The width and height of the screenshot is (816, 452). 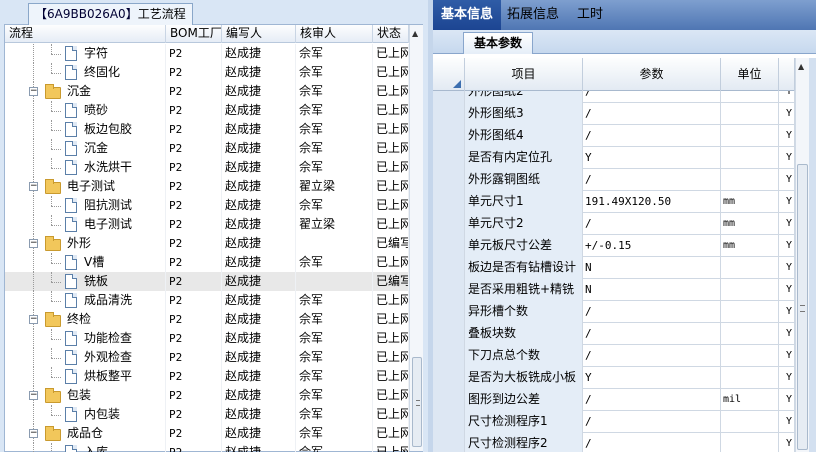 What do you see at coordinates (750, 400) in the screenshot?
I see `unit-cell: mil` at bounding box center [750, 400].